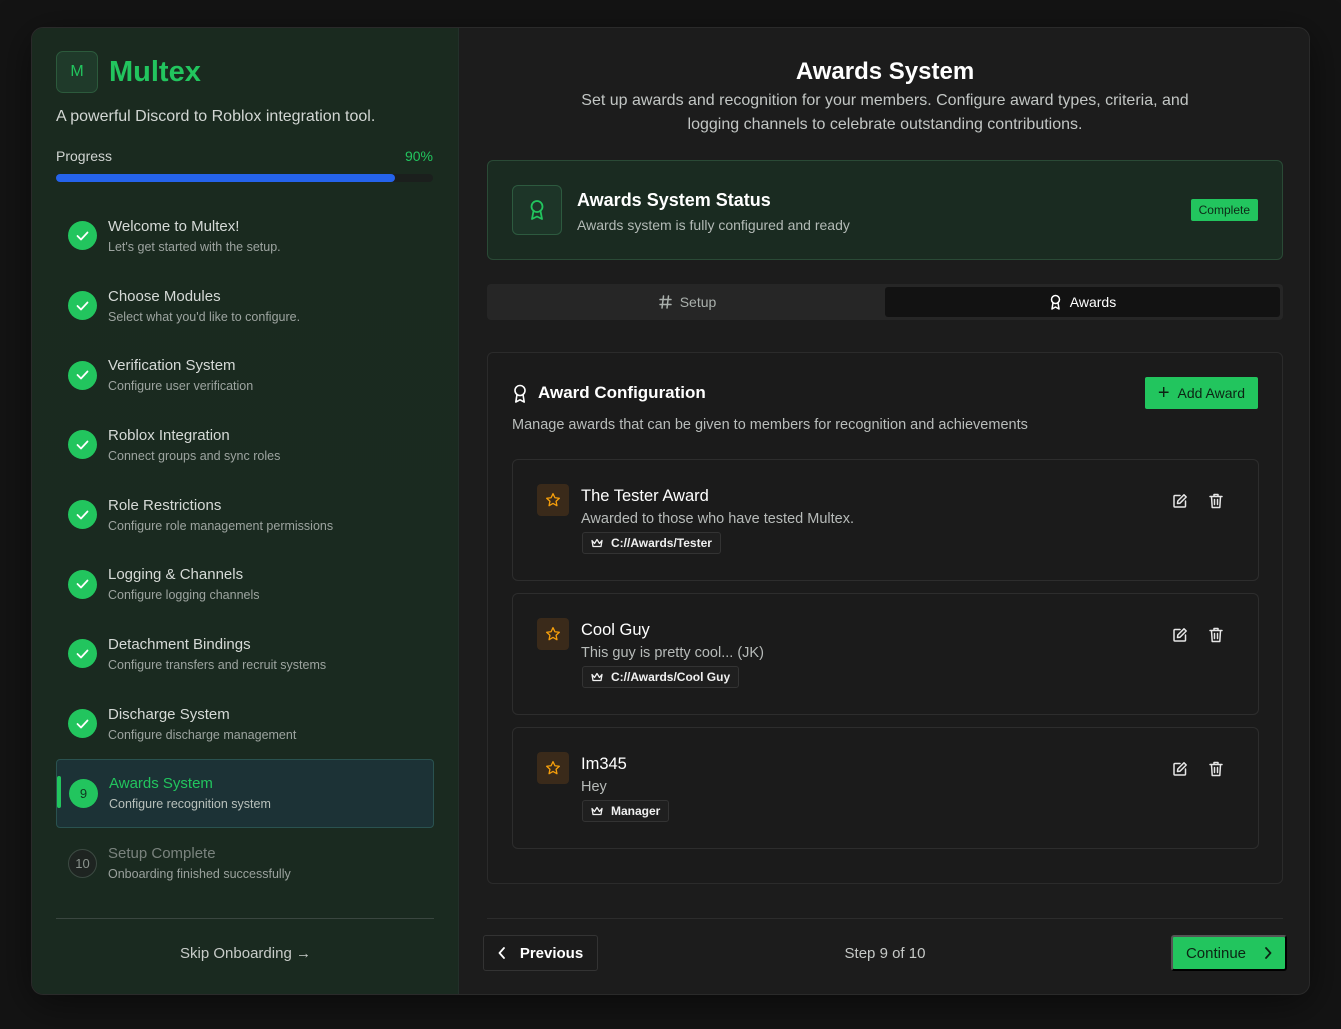 This screenshot has height=1029, width=1341. Describe the element at coordinates (165, 505) in the screenshot. I see `step-title: Role Restrictions` at that location.